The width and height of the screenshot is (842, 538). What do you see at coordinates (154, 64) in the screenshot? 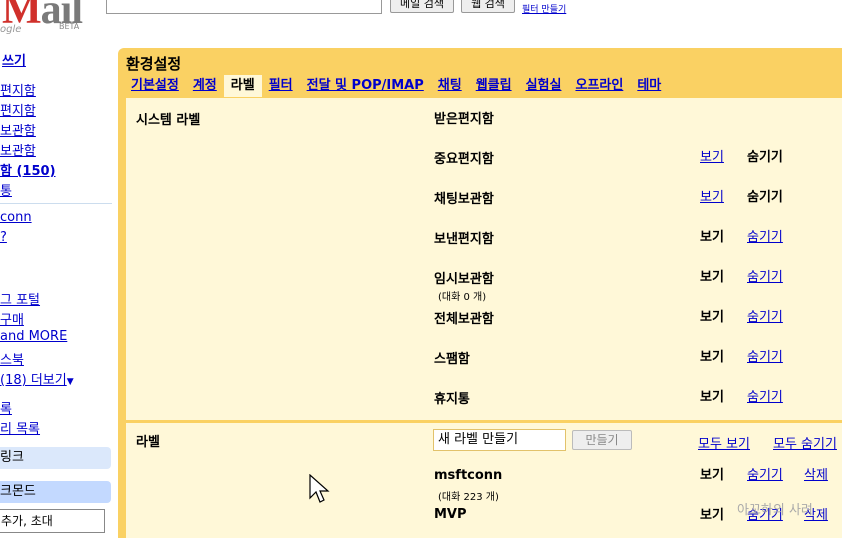
I see `settings-title: 환경설정` at bounding box center [154, 64].